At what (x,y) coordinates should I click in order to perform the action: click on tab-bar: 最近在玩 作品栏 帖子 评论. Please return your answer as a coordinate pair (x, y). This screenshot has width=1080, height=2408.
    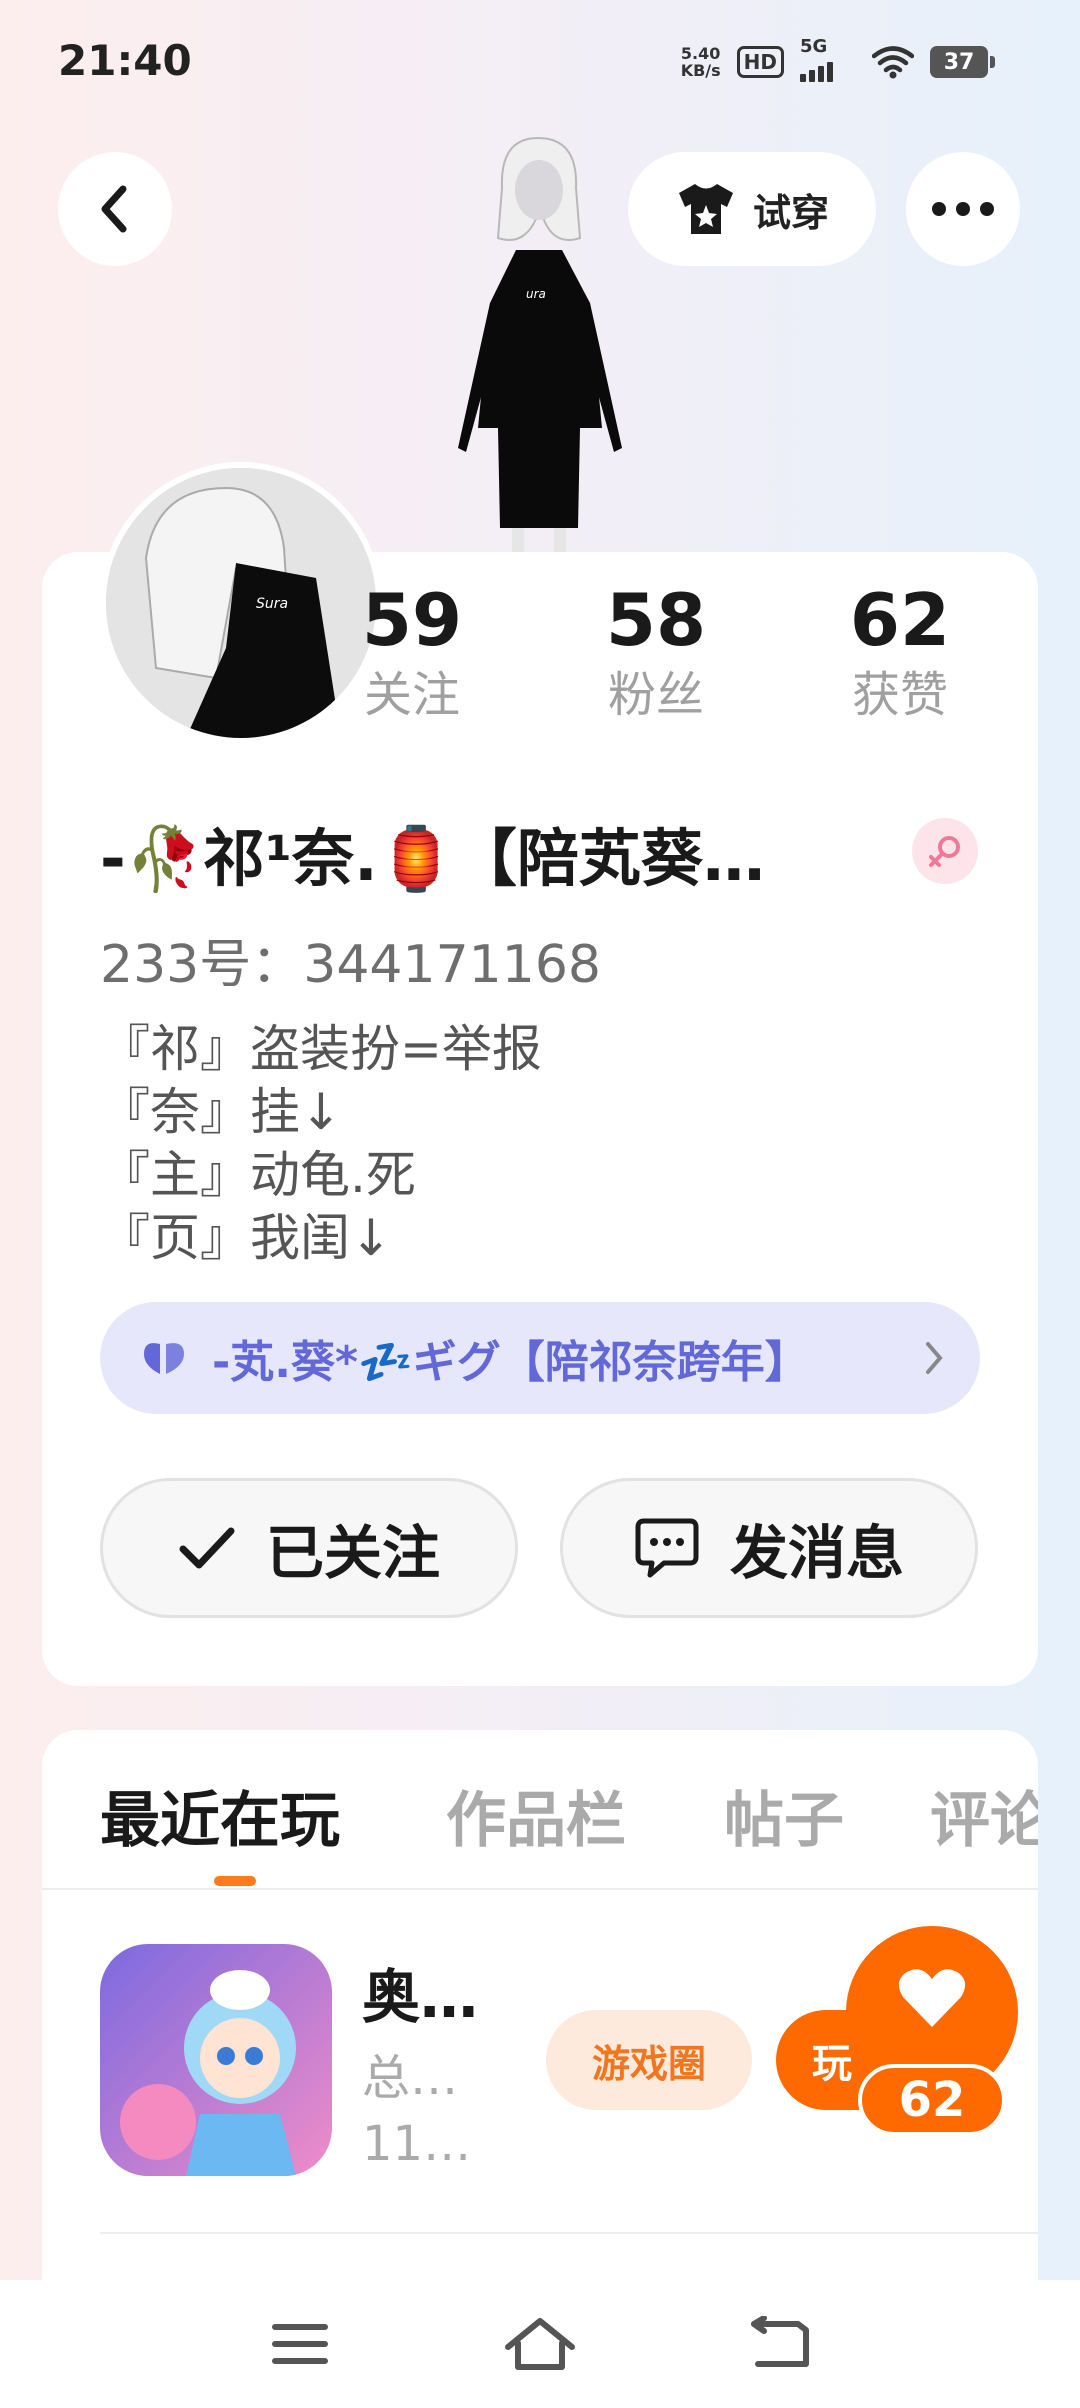
    Looking at the image, I should click on (540, 1810).